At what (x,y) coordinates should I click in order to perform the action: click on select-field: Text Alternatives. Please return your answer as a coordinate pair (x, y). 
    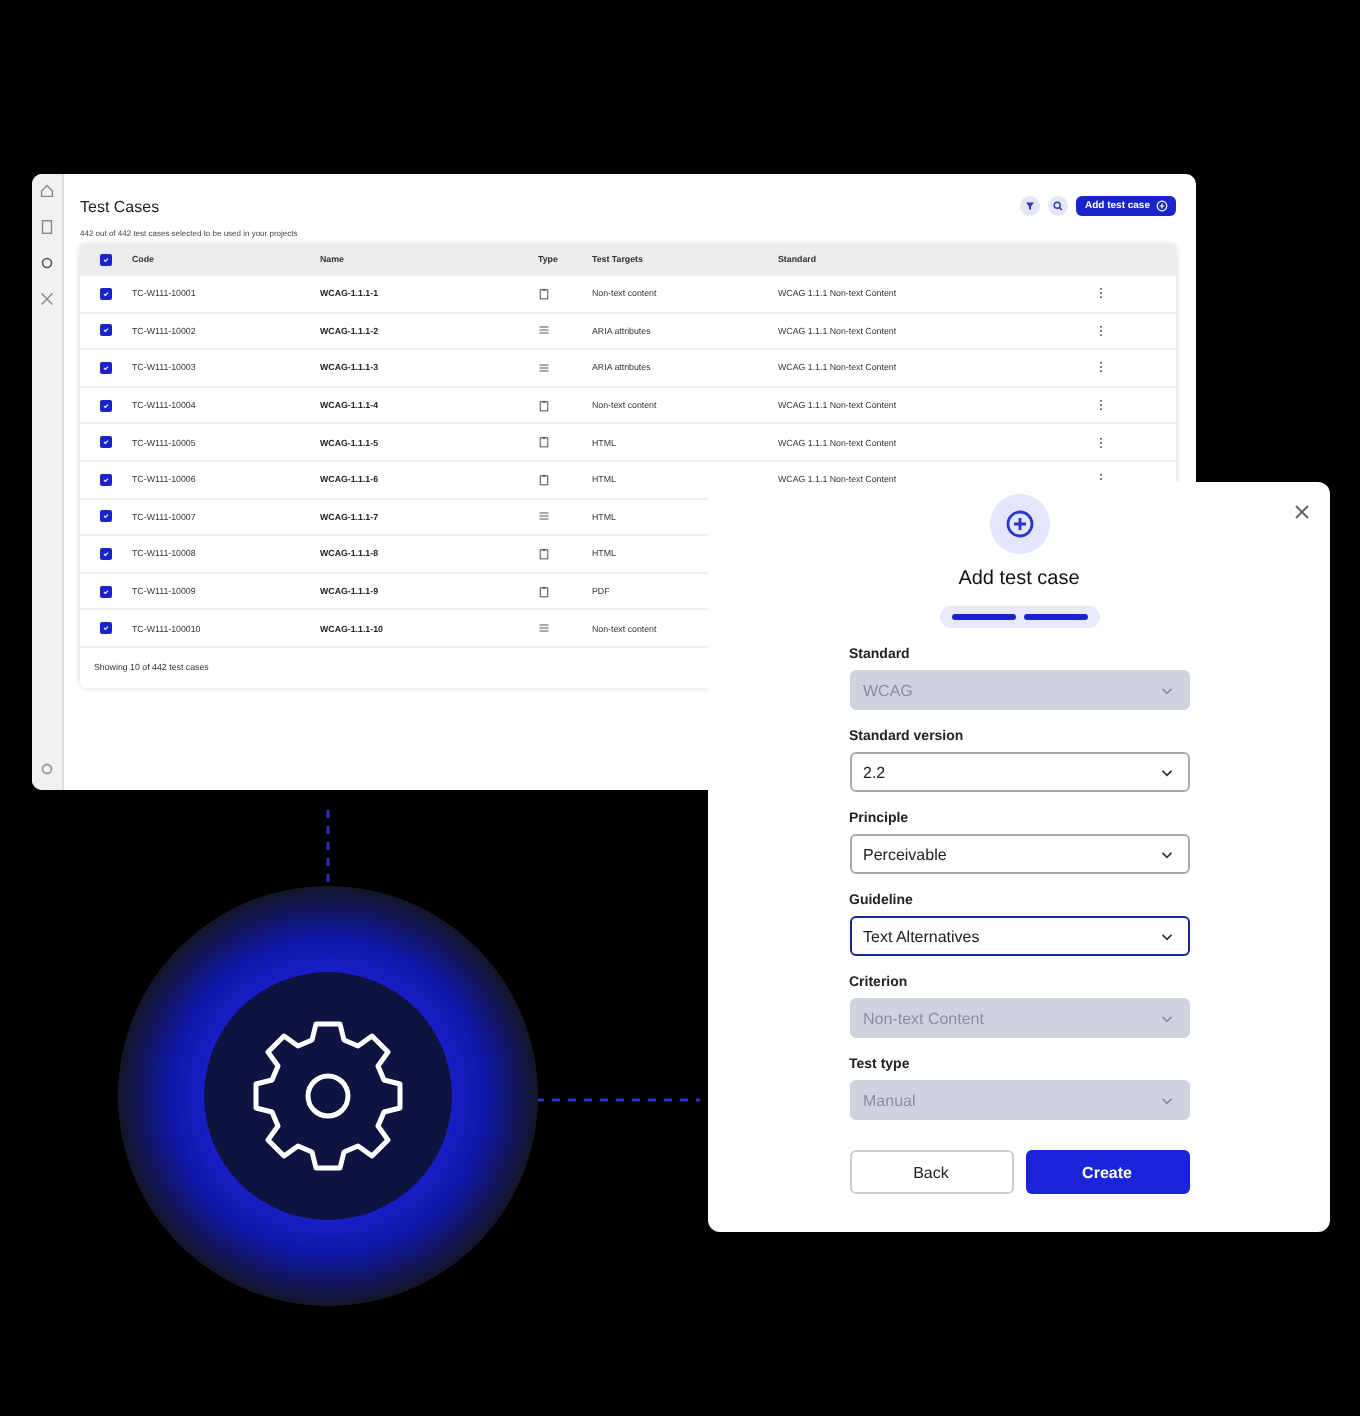
    Looking at the image, I should click on (1019, 936).